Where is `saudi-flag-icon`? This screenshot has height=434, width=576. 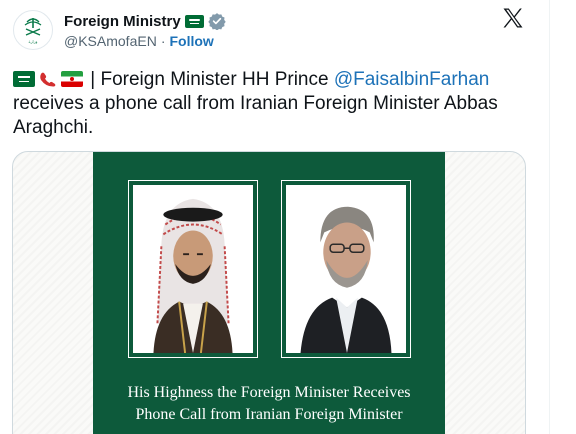 saudi-flag-icon is located at coordinates (194, 21).